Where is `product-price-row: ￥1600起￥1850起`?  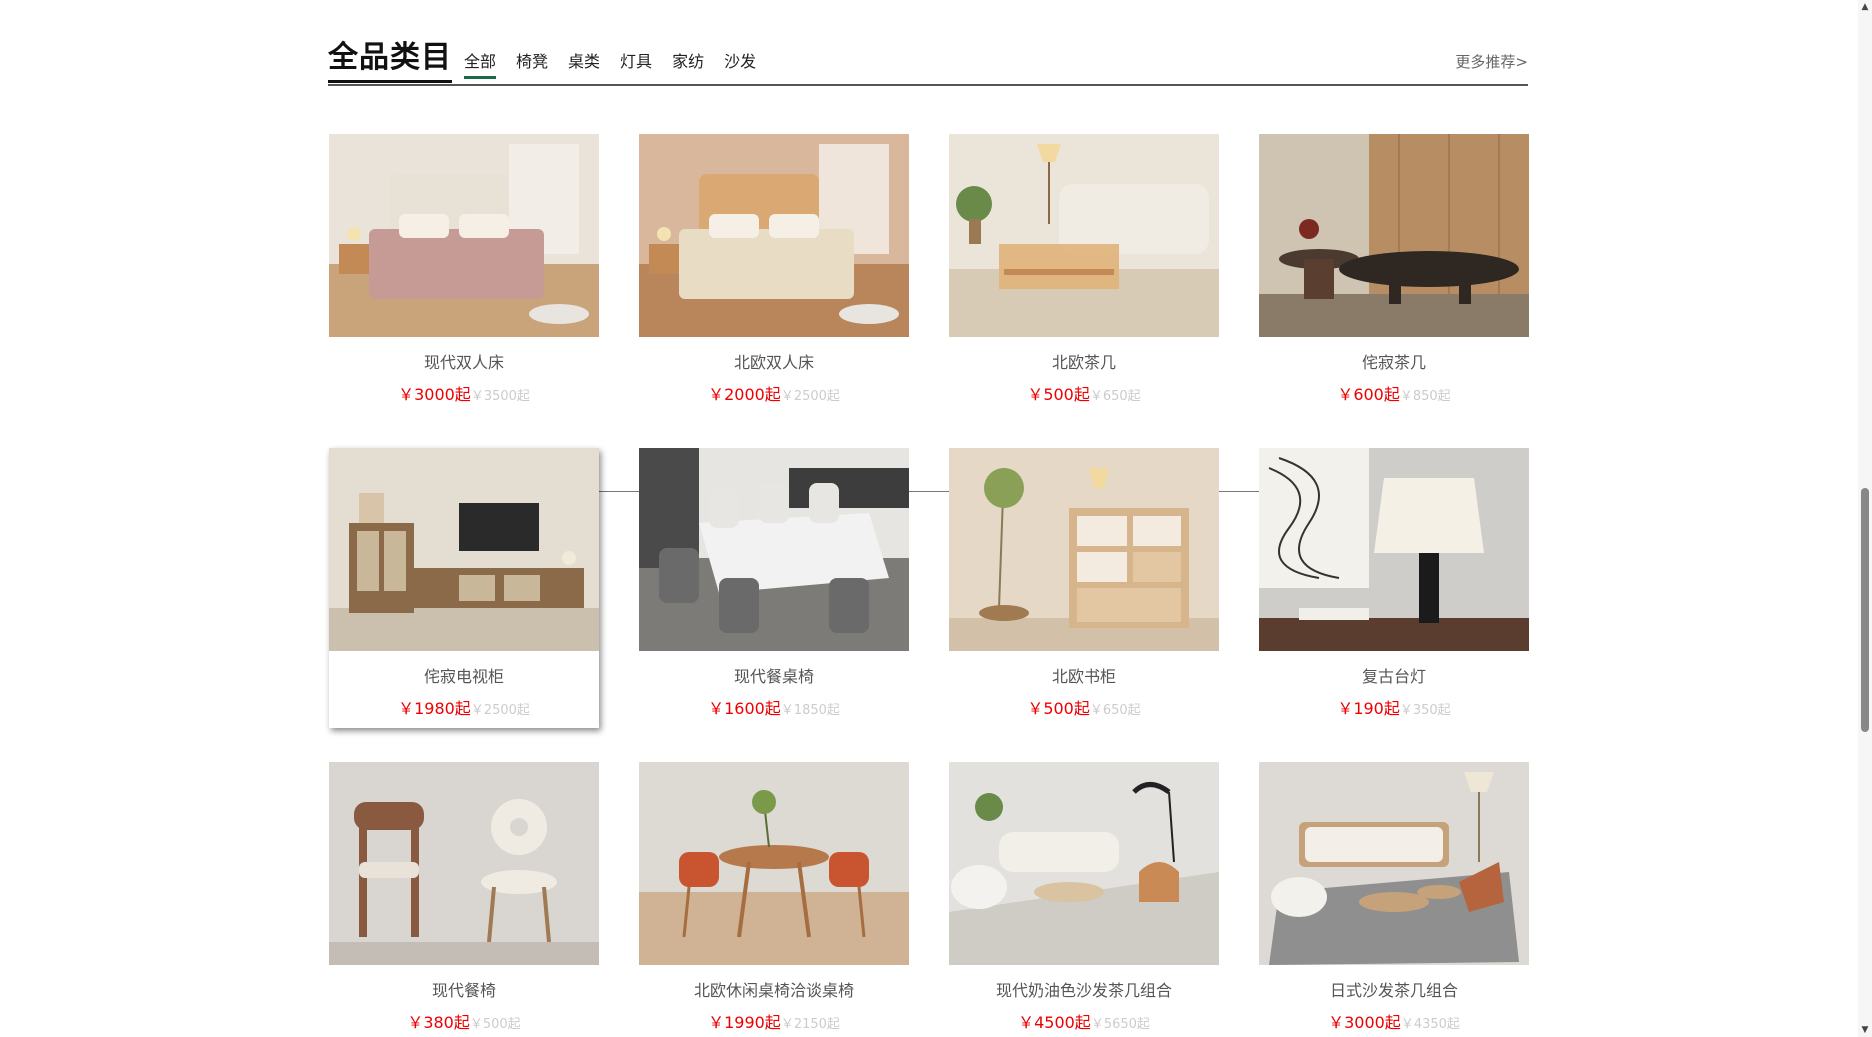
product-price-row: ￥1600起￥1850起 is located at coordinates (774, 710).